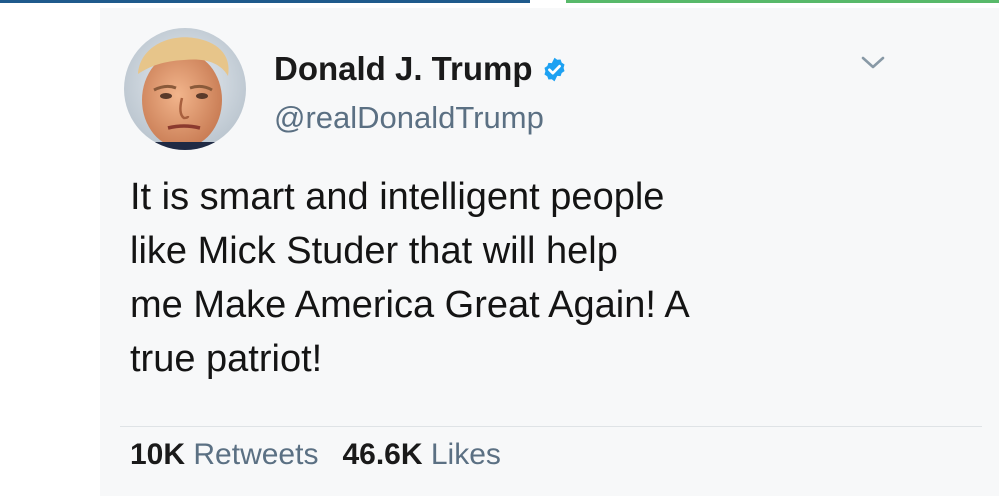 Image resolution: width=999 pixels, height=496 pixels. I want to click on likes-count: 46.6K, so click(382, 454).